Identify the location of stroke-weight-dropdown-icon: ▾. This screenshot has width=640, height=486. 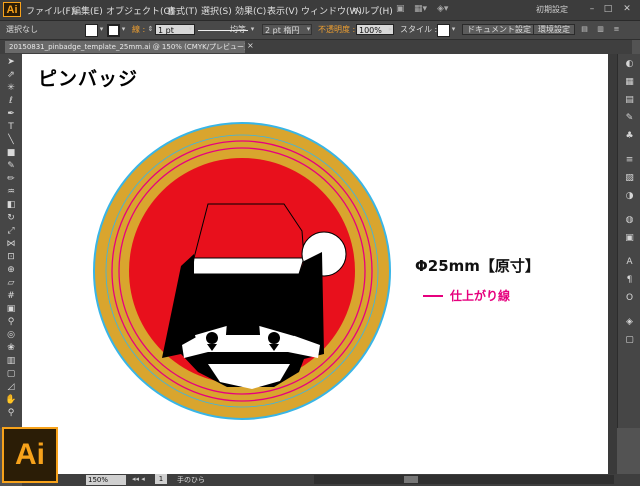
(190, 29).